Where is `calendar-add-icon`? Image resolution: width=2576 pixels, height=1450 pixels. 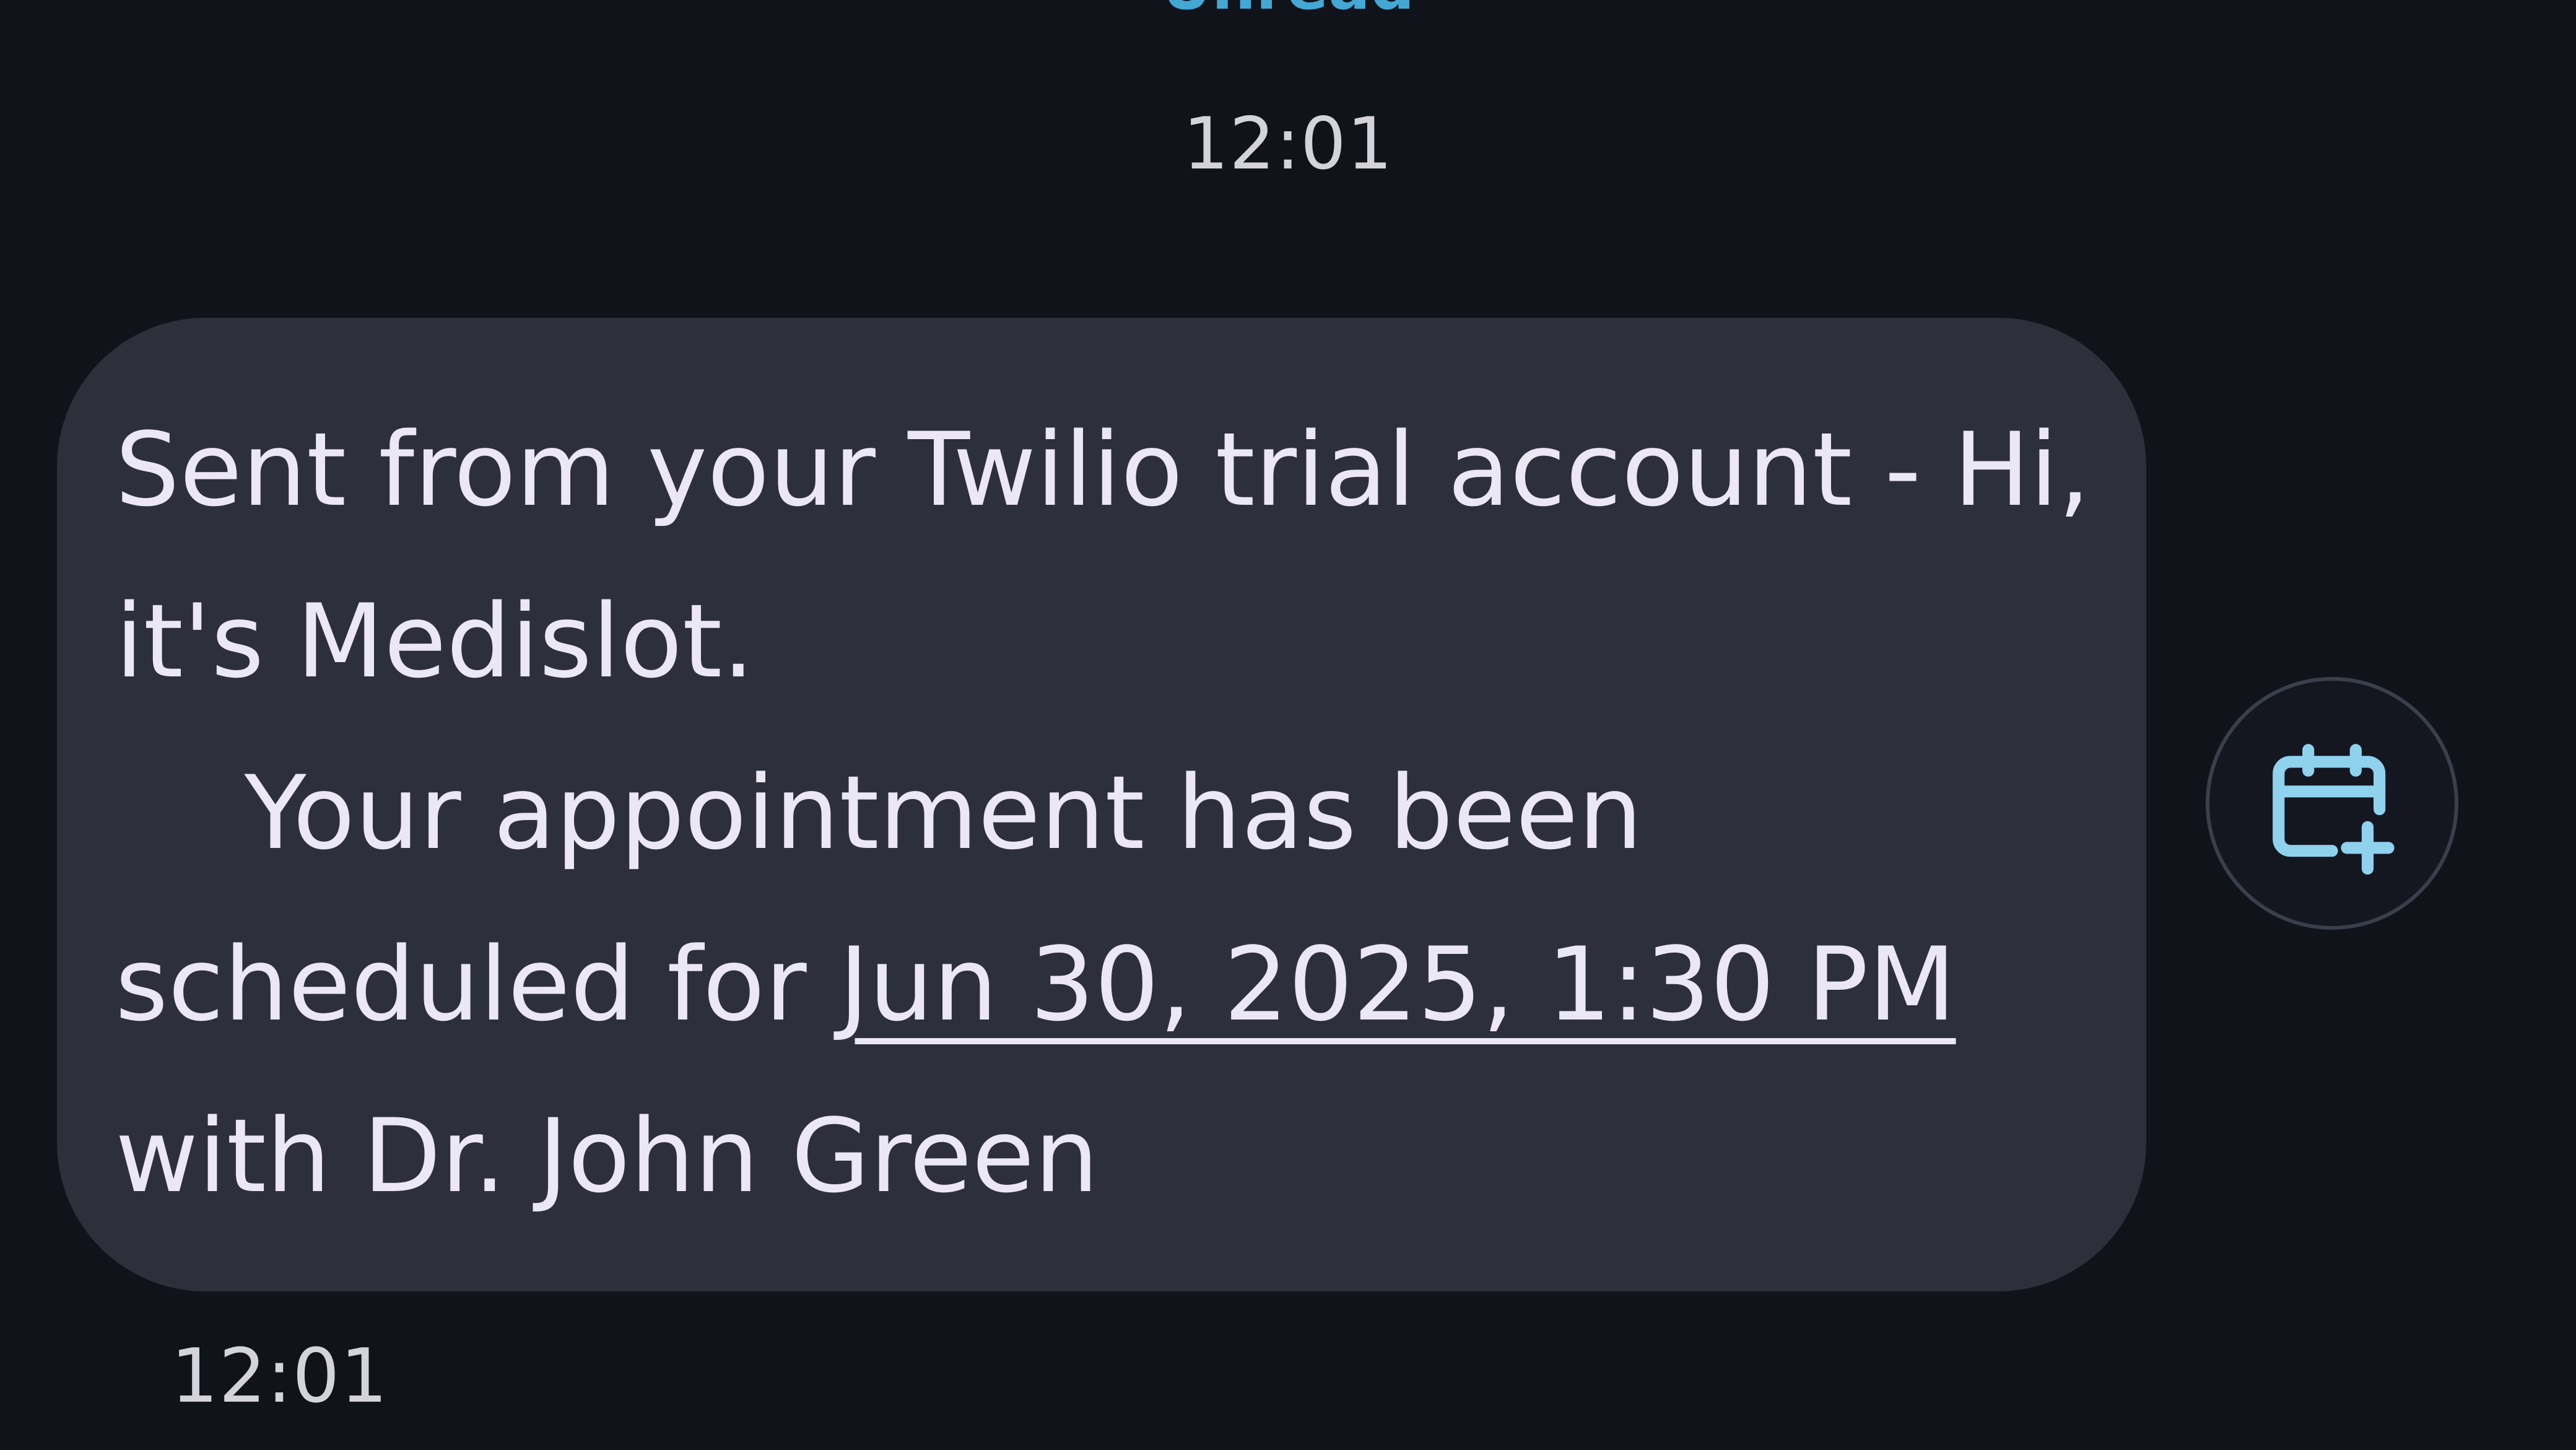
calendar-add-icon is located at coordinates (2334, 809).